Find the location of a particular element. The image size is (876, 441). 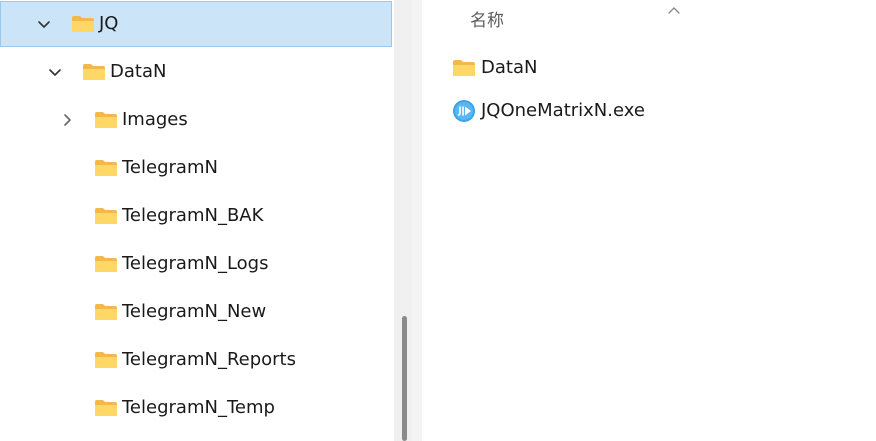

nav-item-label: TelegramN_Logs is located at coordinates (195, 263).